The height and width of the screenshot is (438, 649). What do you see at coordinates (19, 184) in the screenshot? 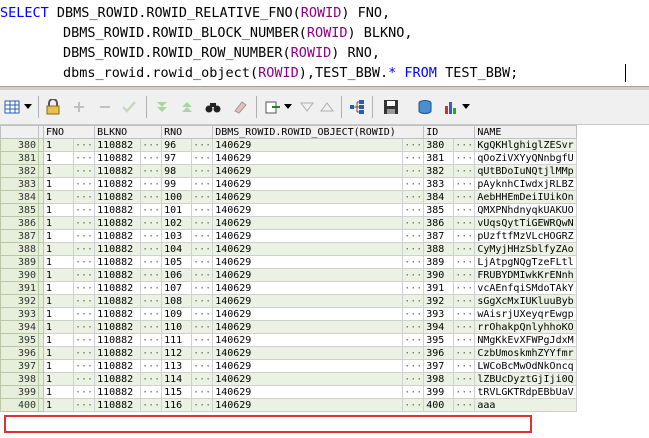
I see `row-number: 383` at bounding box center [19, 184].